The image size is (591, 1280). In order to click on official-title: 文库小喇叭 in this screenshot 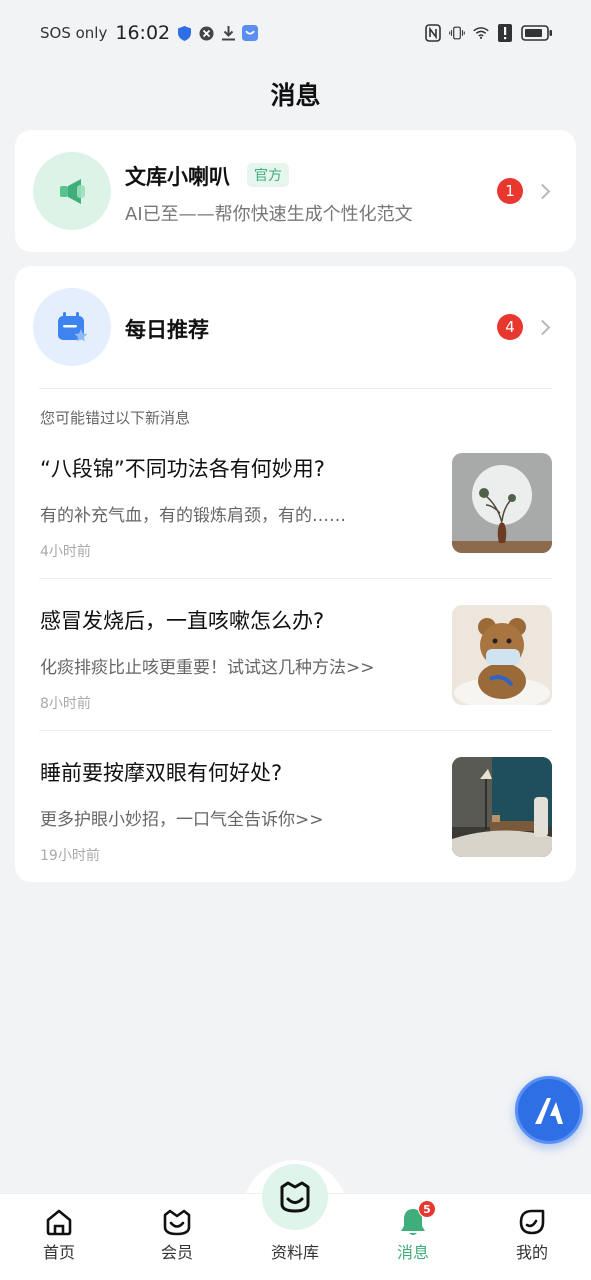, I will do `click(177, 177)`.